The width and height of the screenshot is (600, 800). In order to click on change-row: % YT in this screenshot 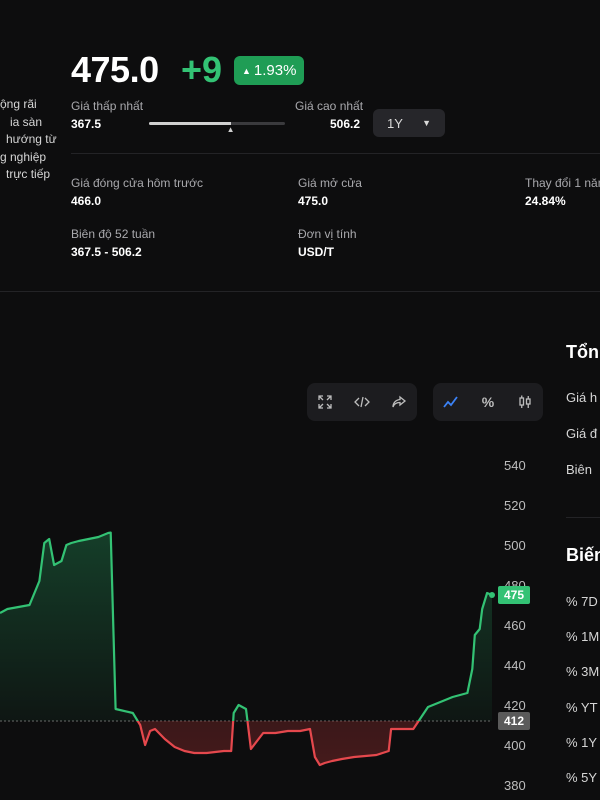, I will do `click(582, 707)`.